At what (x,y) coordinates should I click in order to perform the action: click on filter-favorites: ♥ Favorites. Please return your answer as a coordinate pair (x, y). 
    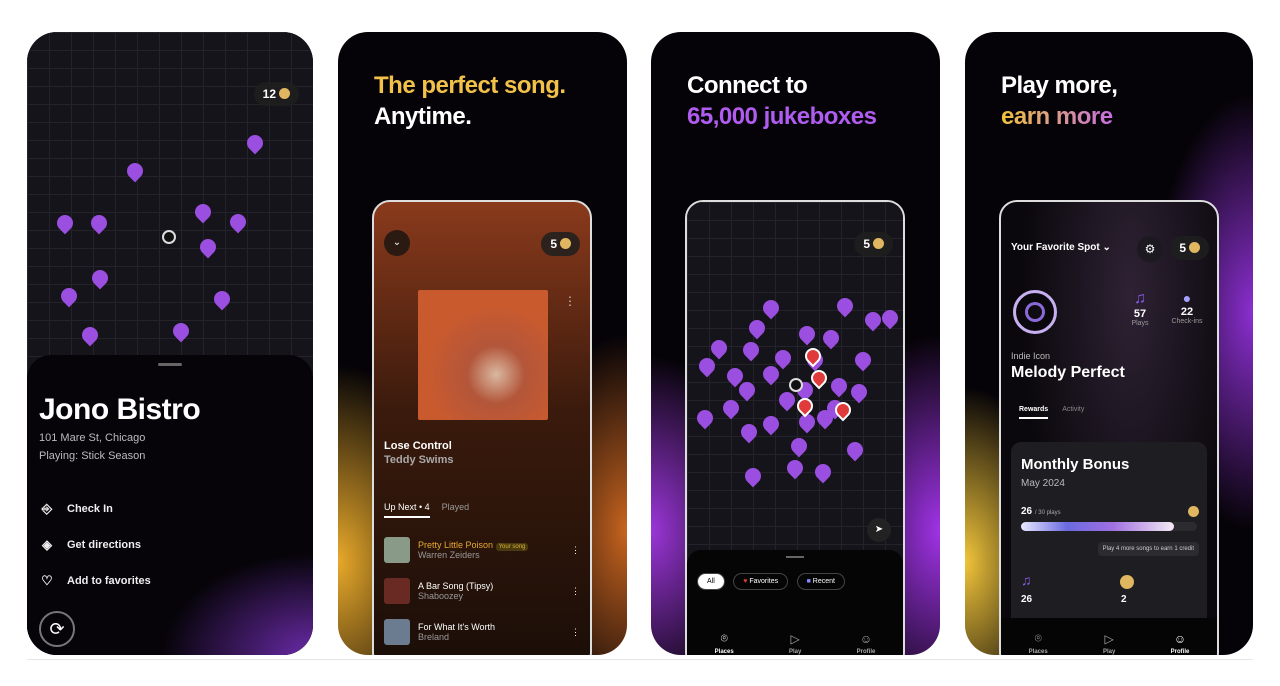
    Looking at the image, I should click on (761, 581).